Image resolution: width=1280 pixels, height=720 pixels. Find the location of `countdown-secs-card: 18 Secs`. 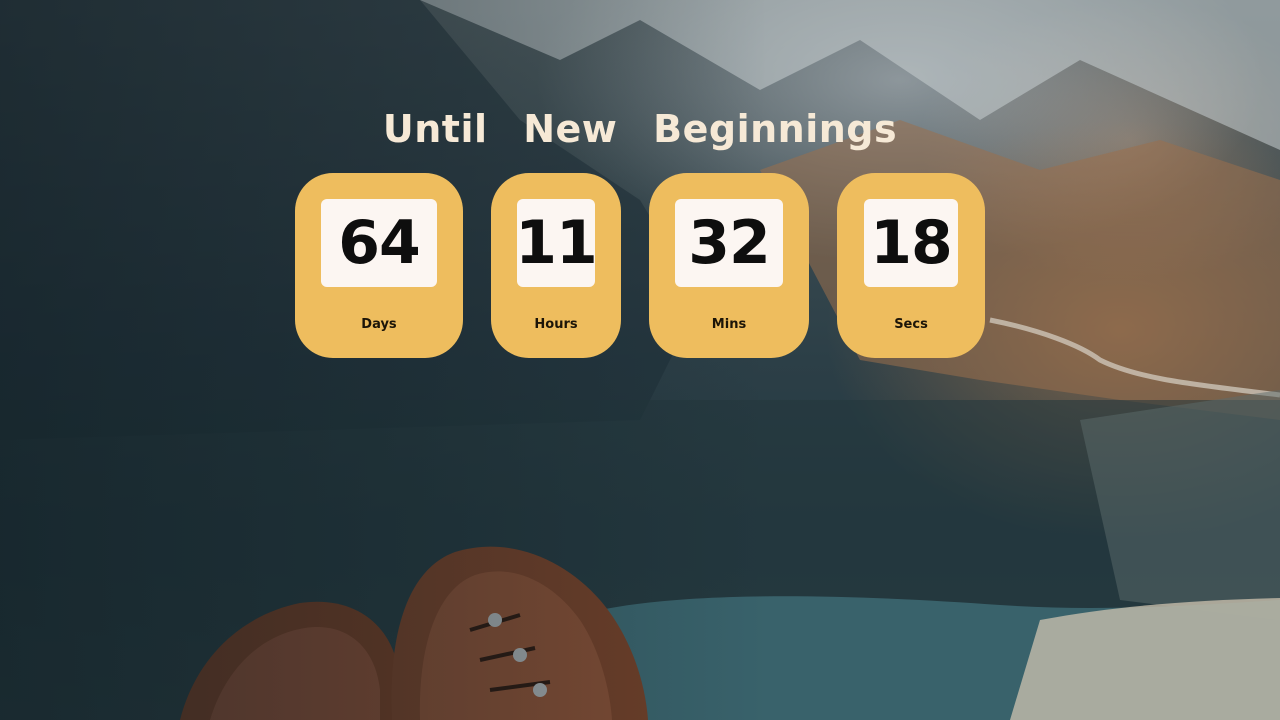

countdown-secs-card: 18 Secs is located at coordinates (911, 265).